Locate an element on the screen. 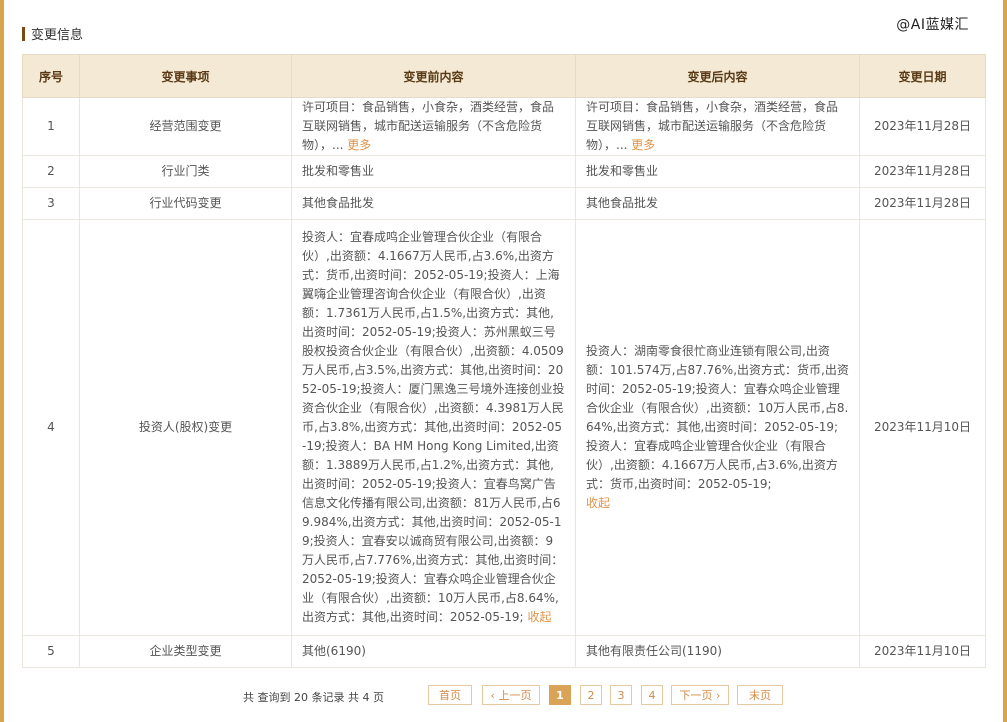 This screenshot has width=1007, height=722. row-item: 企业类型变更 is located at coordinates (185, 651).